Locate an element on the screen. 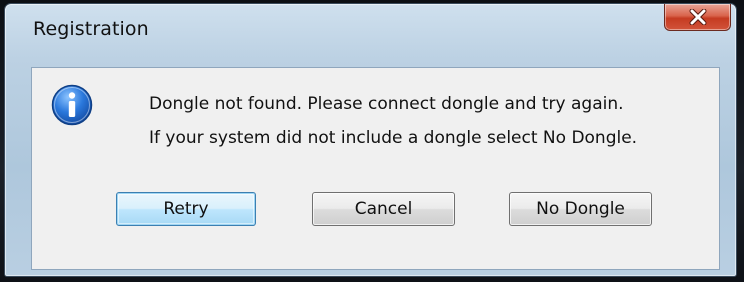  cancel-button: Cancel is located at coordinates (383, 209).